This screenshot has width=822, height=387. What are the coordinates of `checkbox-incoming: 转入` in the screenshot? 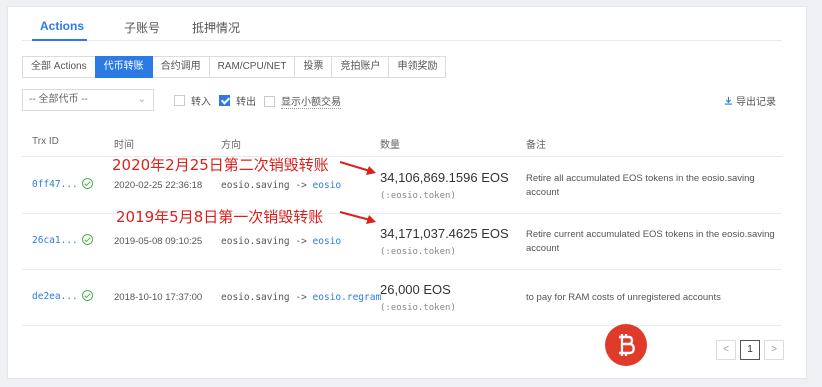 It's located at (192, 100).